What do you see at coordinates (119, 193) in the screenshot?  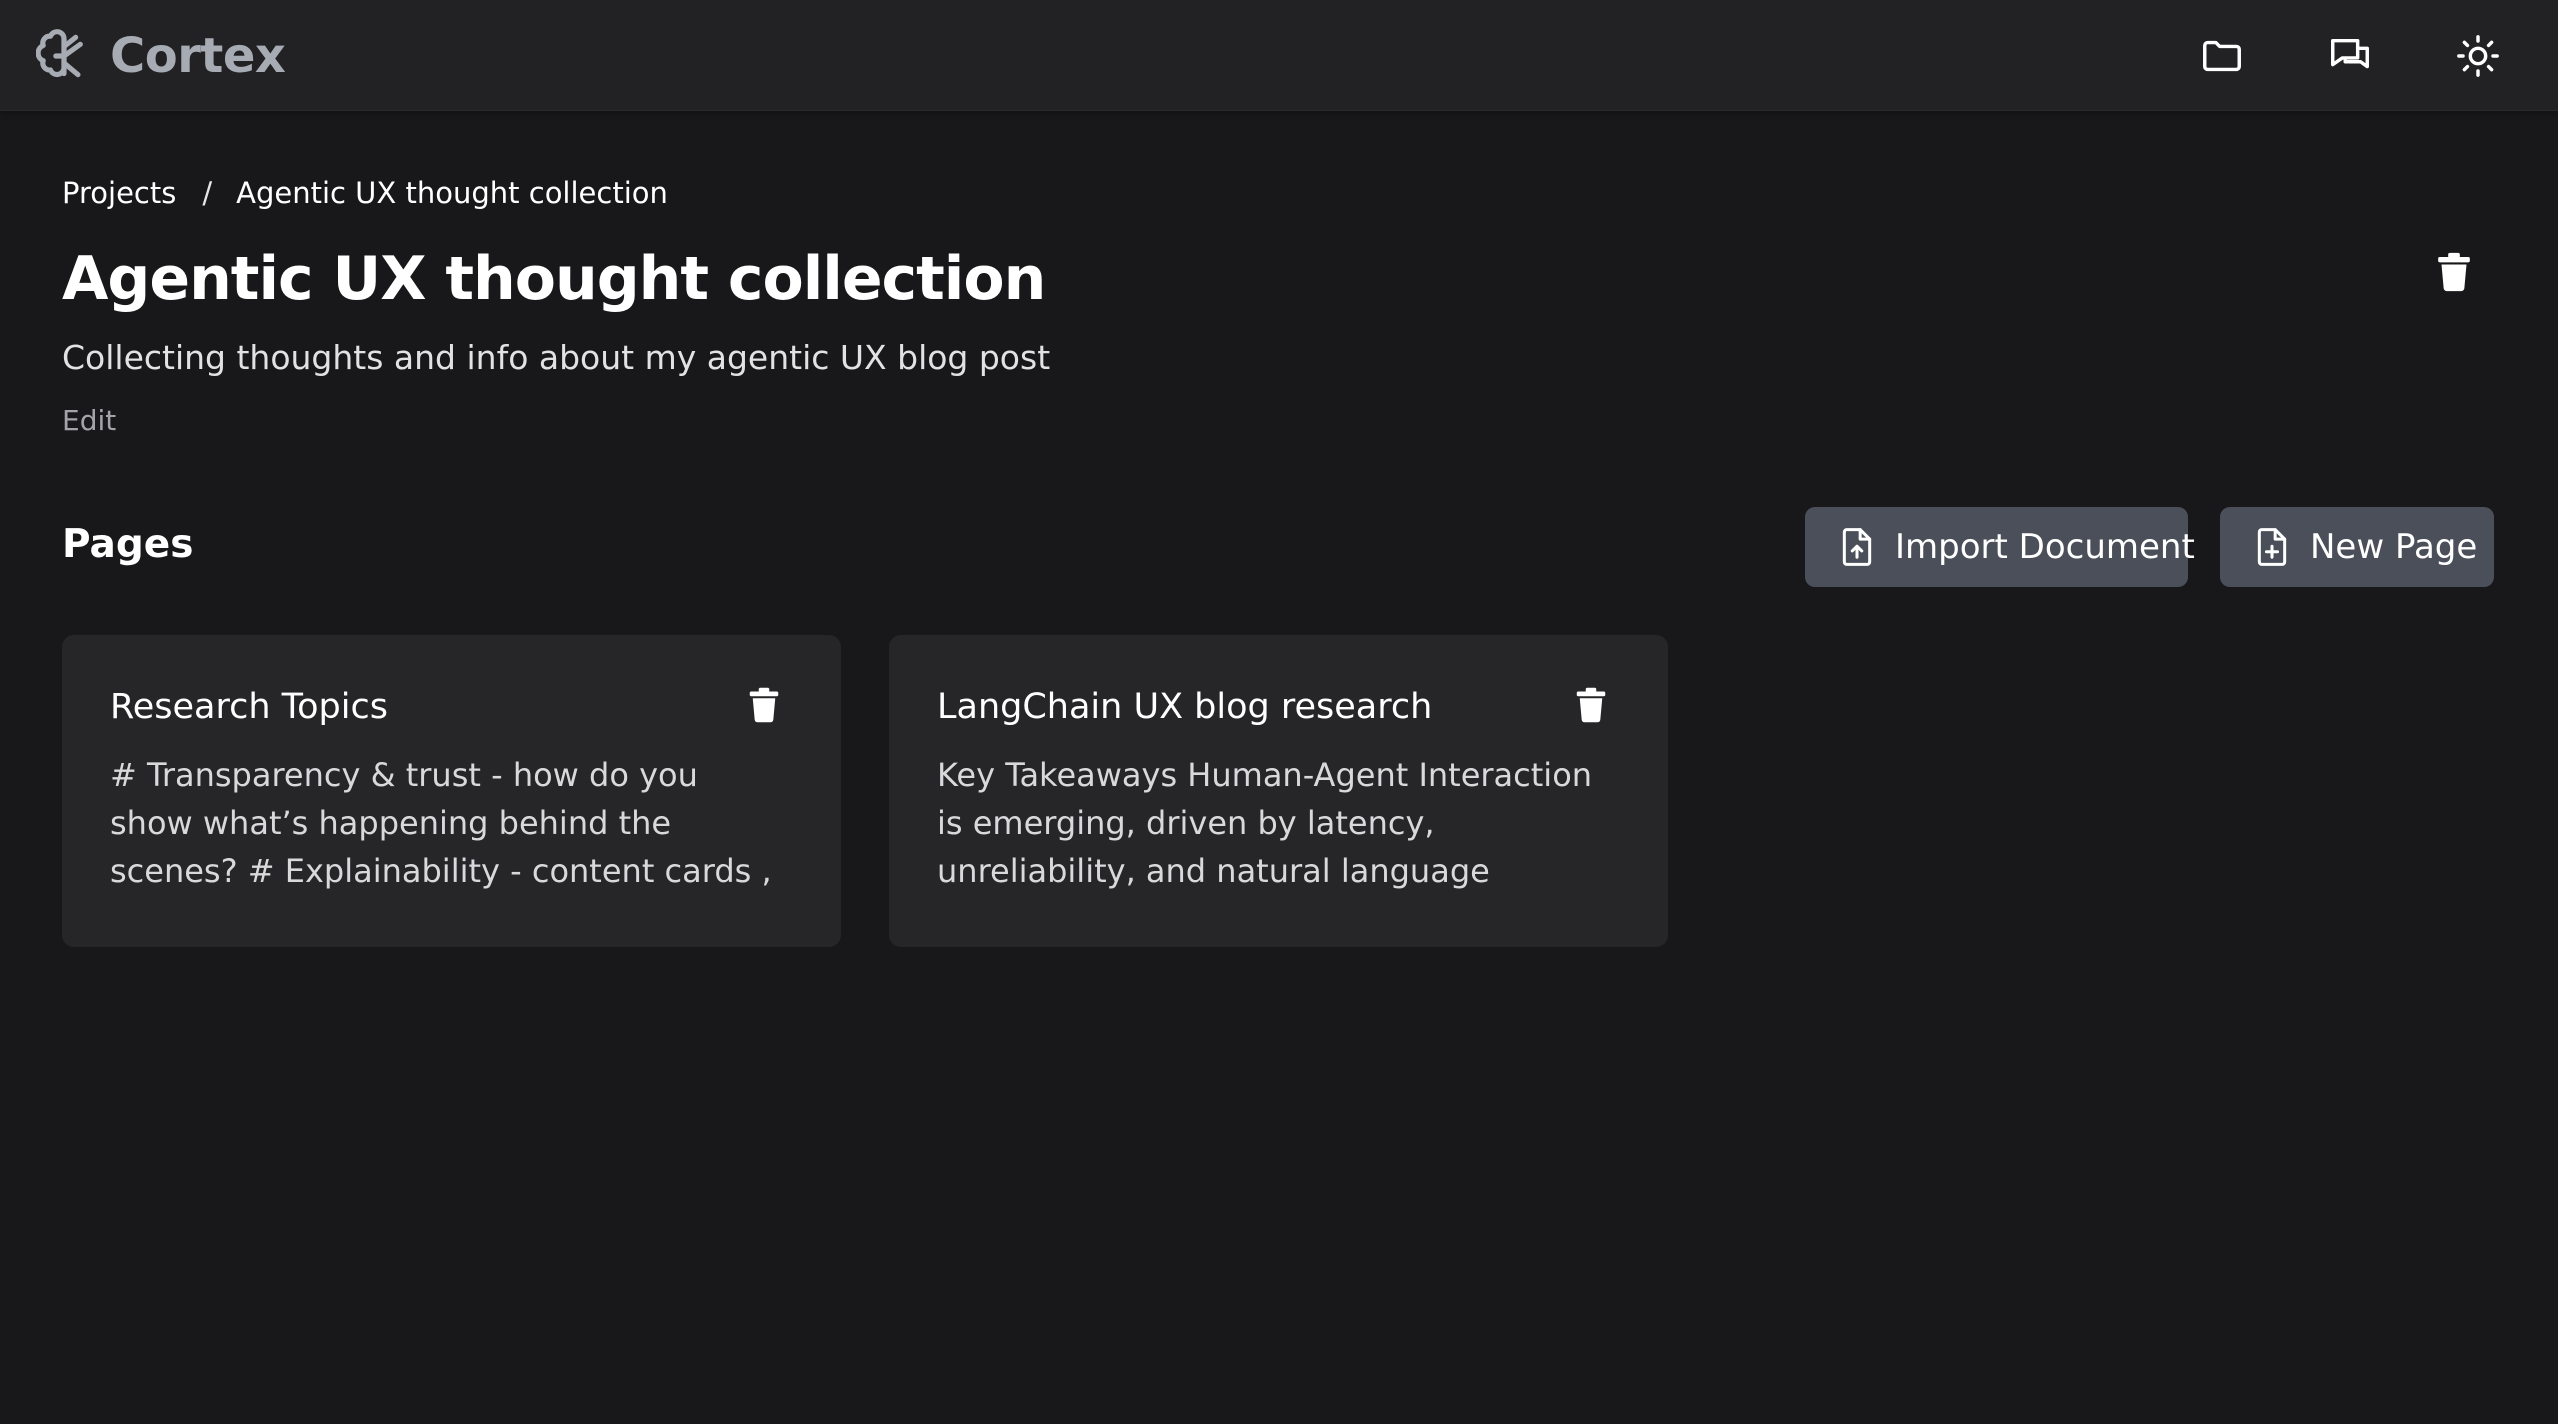 I see `breadcrumb-projects-link: Projects` at bounding box center [119, 193].